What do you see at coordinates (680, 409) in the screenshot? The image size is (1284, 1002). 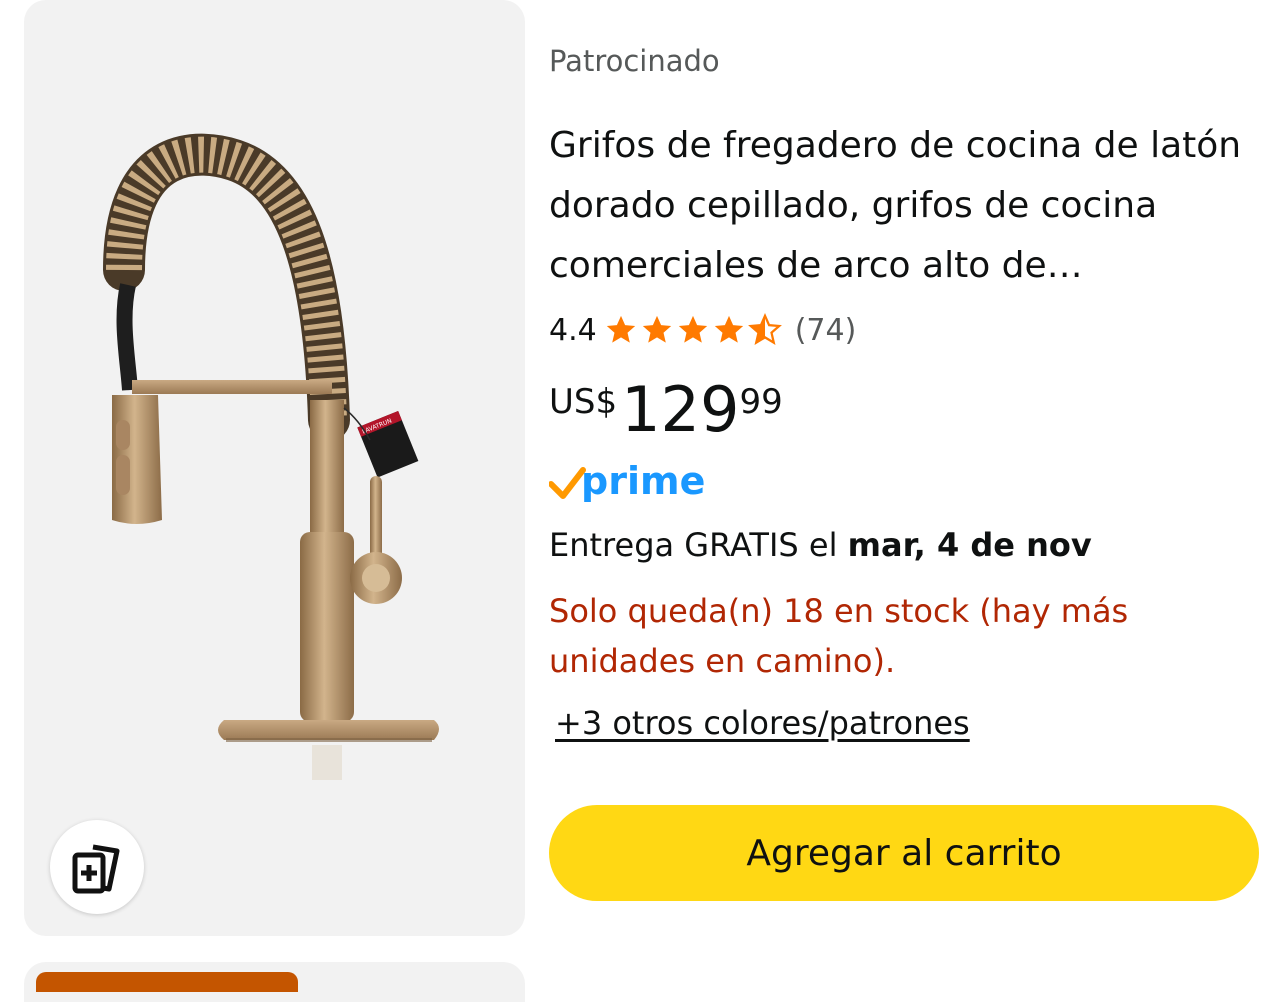 I see `price-whole: 129` at bounding box center [680, 409].